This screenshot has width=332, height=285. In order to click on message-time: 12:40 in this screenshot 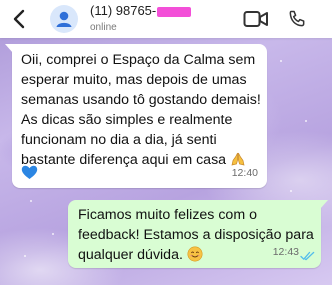, I will do `click(244, 173)`.